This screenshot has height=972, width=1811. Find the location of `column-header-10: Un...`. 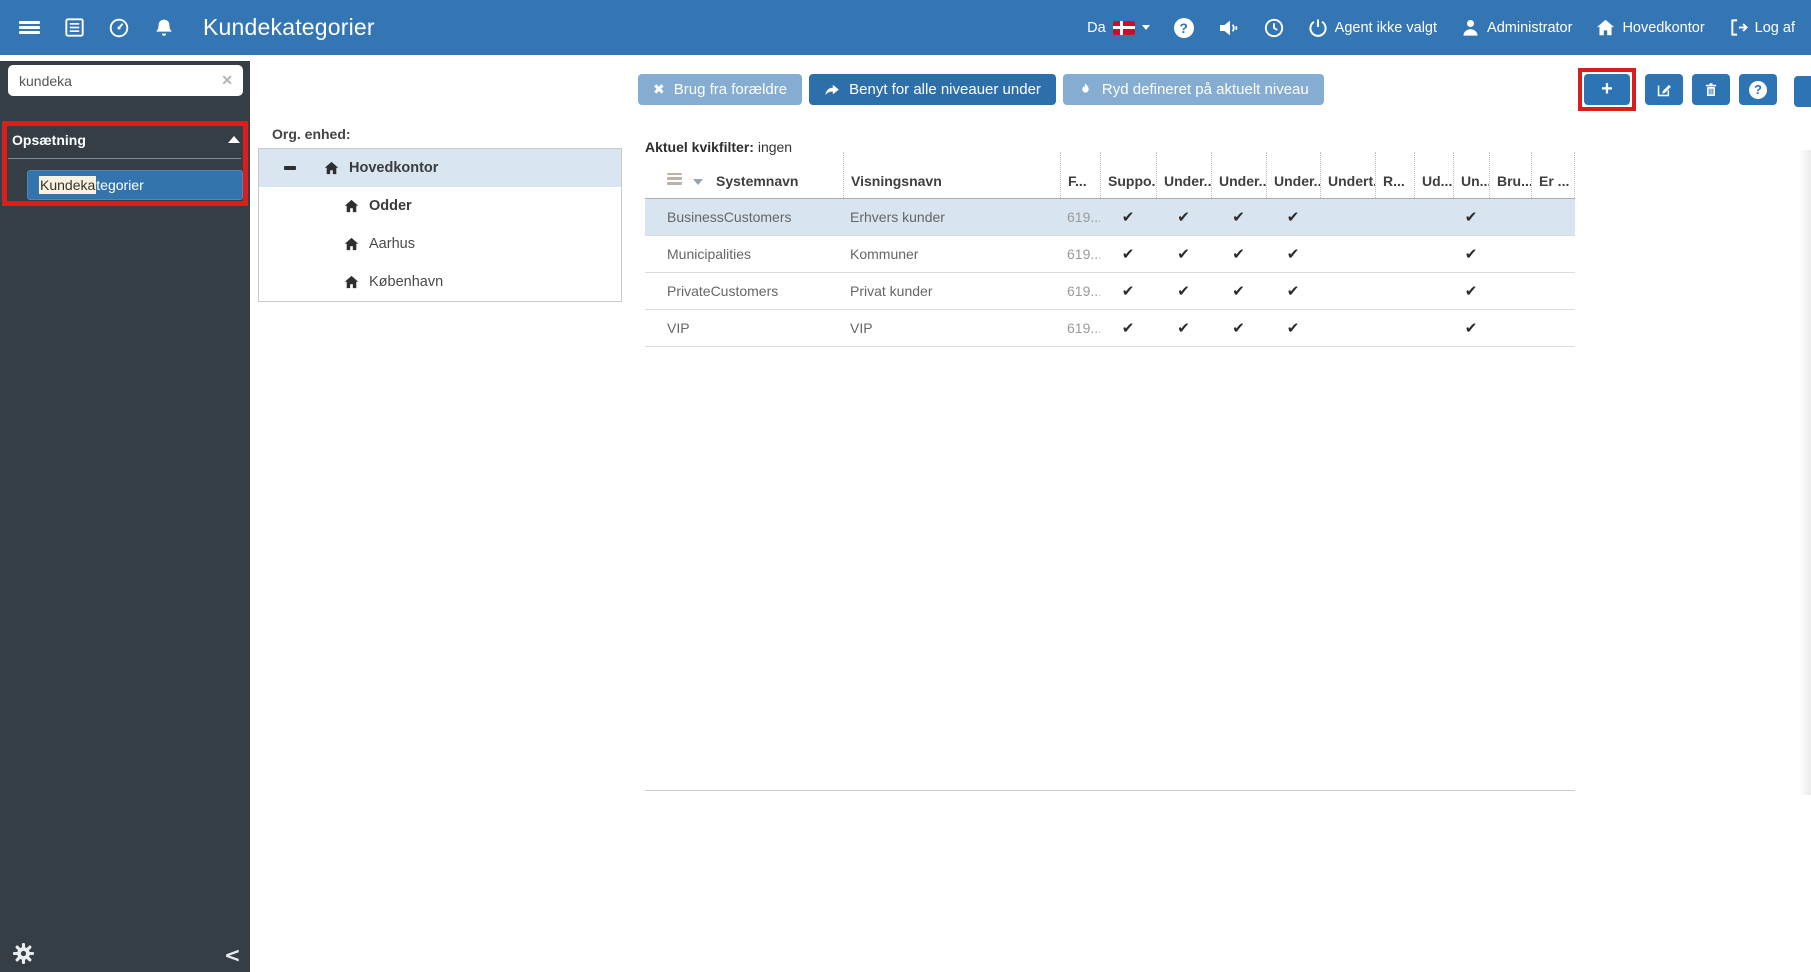

column-header-10: Un... is located at coordinates (1471, 175).